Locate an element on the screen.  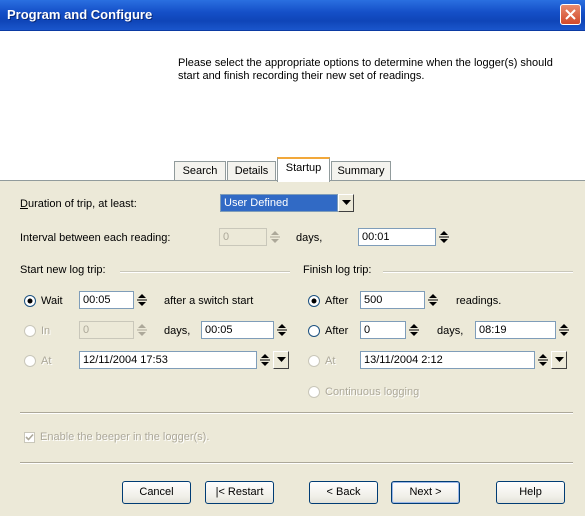
after-days-value: 0 is located at coordinates (367, 330).